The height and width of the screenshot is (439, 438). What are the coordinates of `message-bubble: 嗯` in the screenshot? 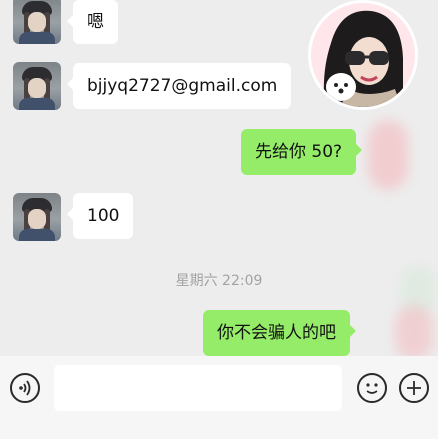 It's located at (92, 22).